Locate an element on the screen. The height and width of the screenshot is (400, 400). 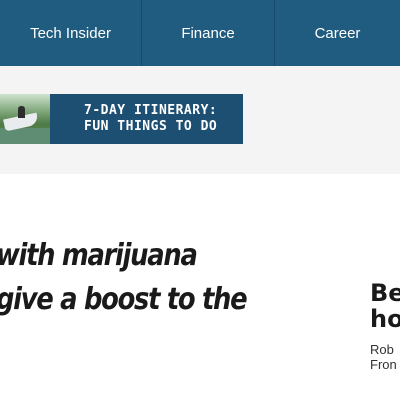
side-title-line-2: ho is located at coordinates (385, 319).